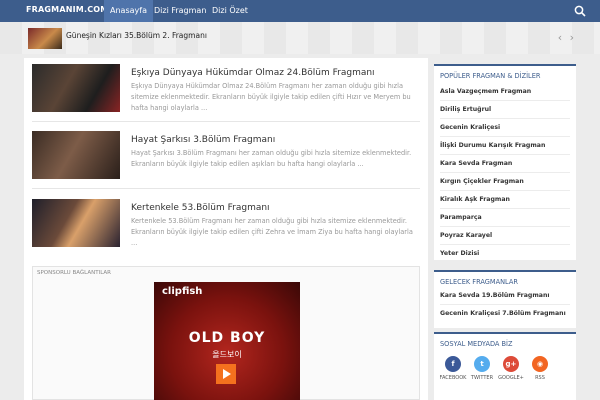  I want to click on popular-item: Kiralık Aşk Fragman, so click(505, 199).